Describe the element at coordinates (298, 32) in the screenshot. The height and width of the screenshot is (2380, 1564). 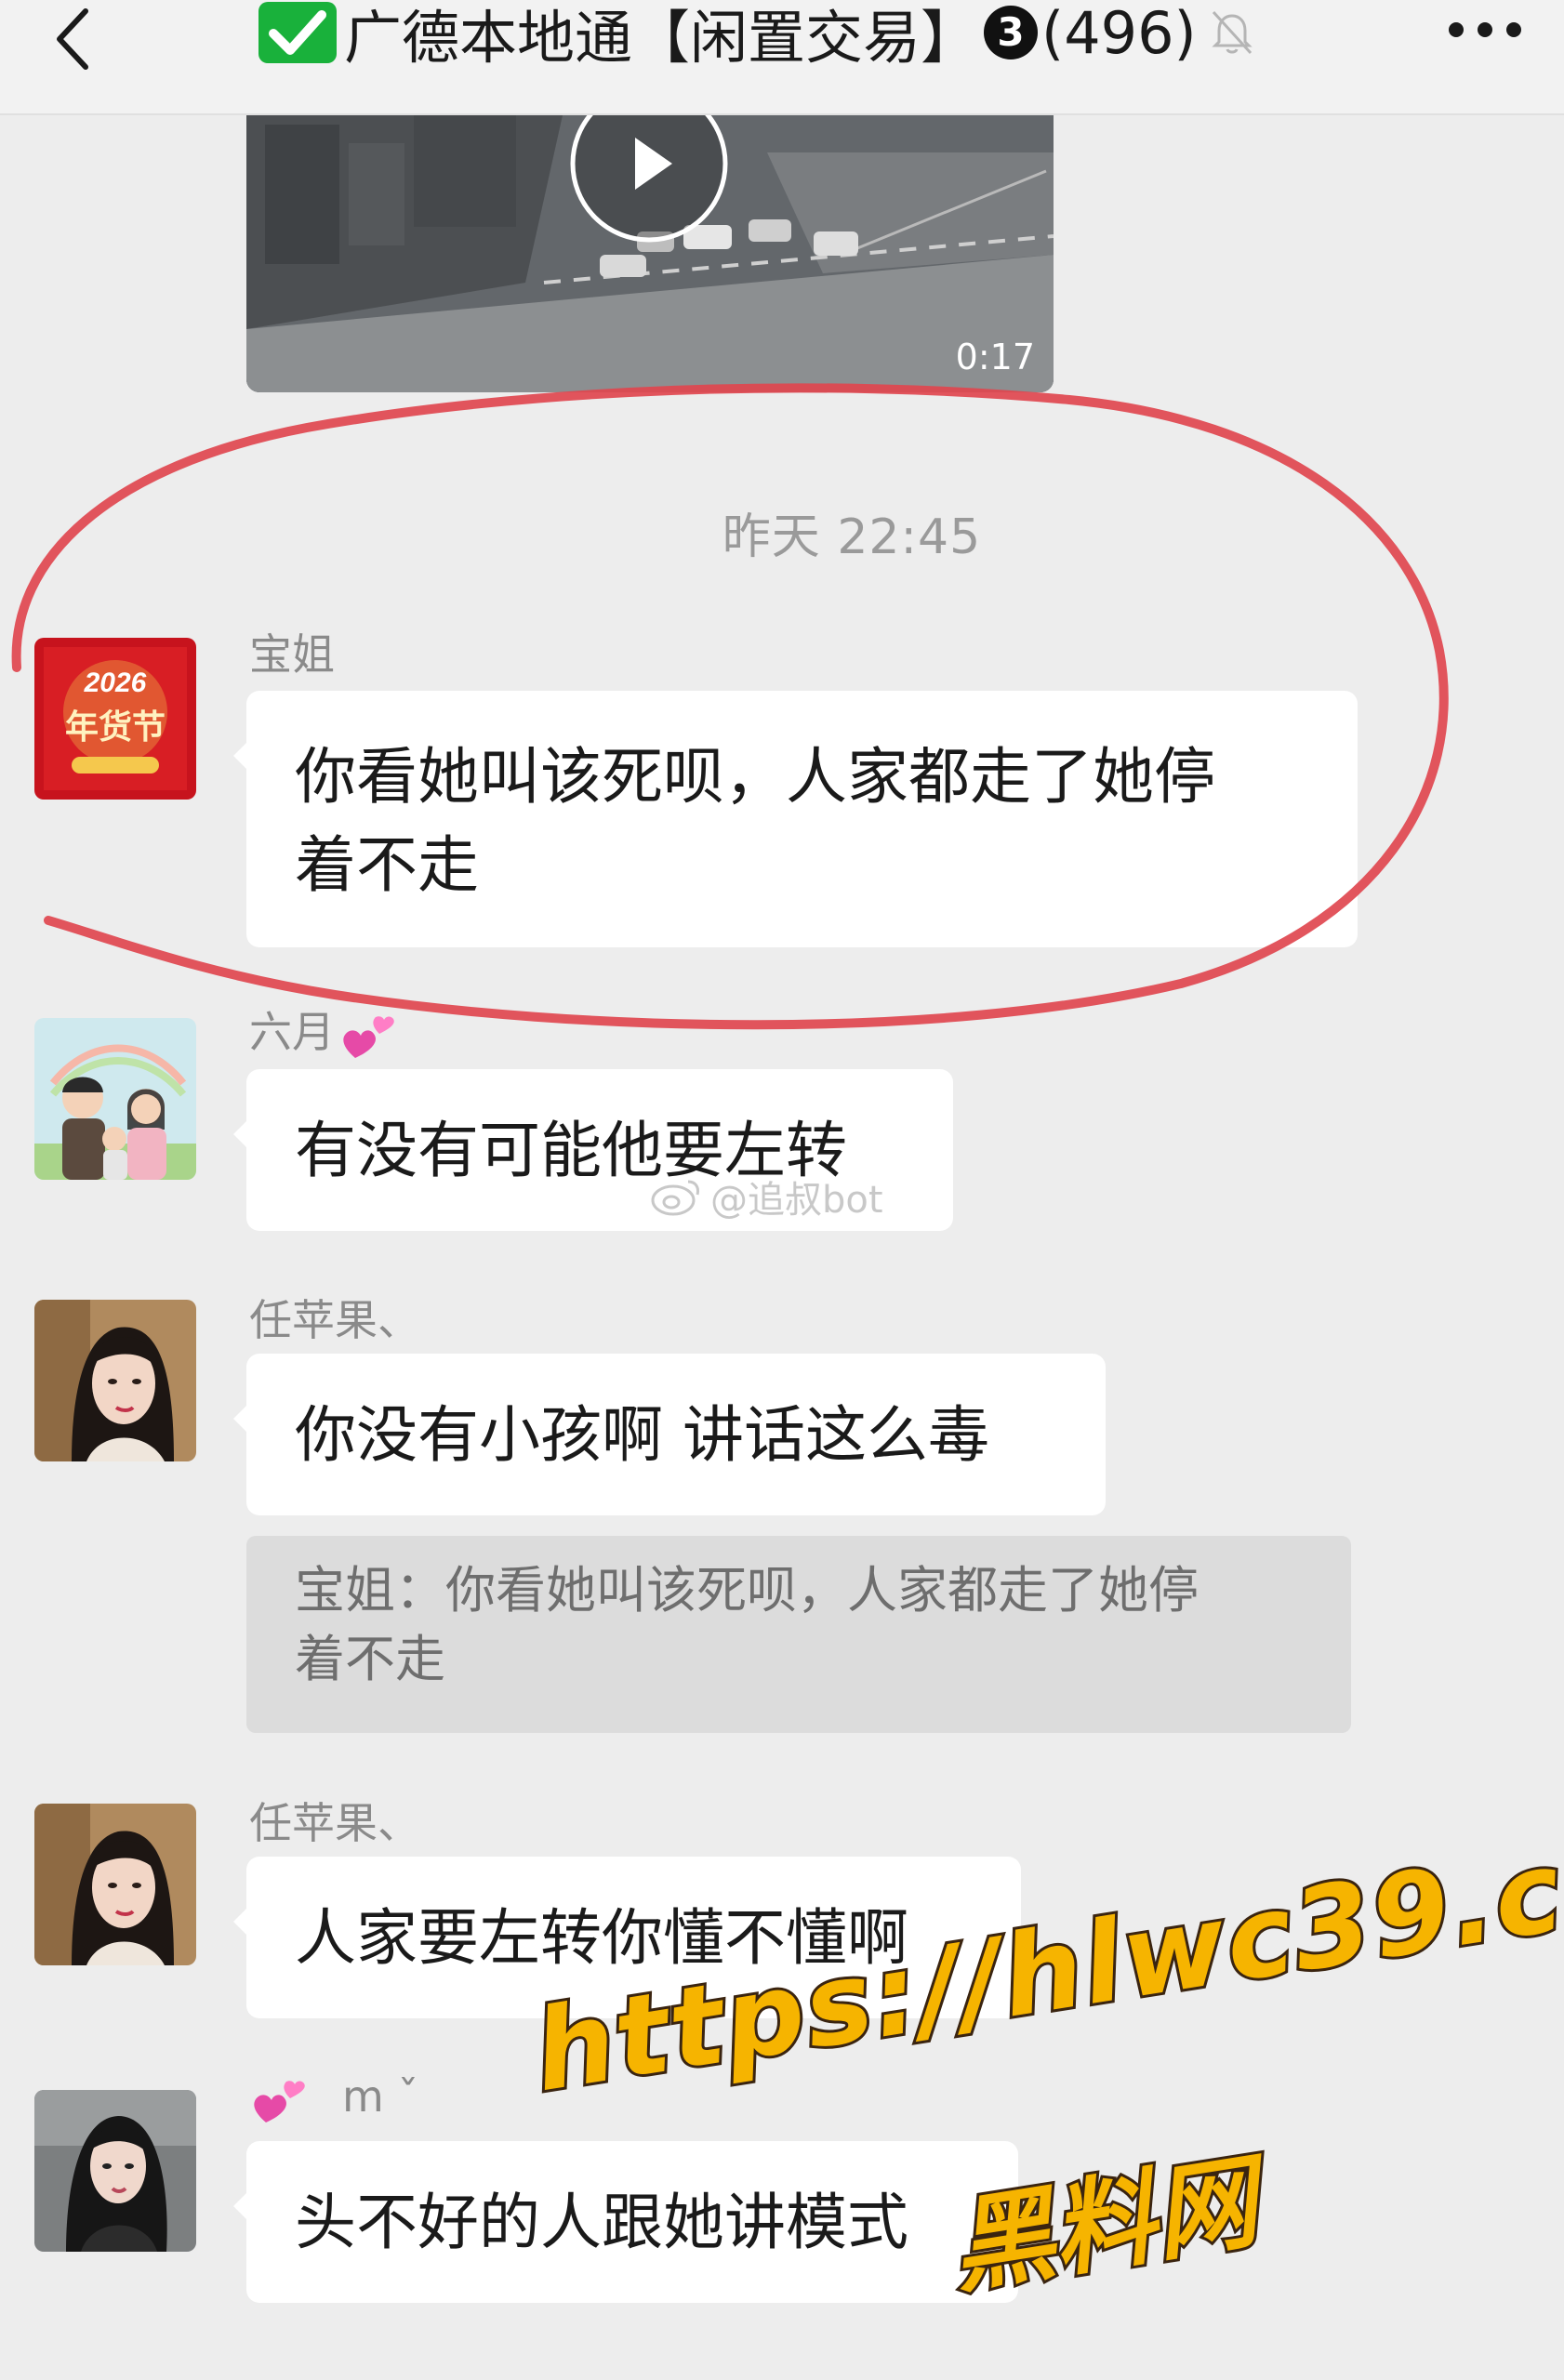
I see `green-check-icon` at that location.